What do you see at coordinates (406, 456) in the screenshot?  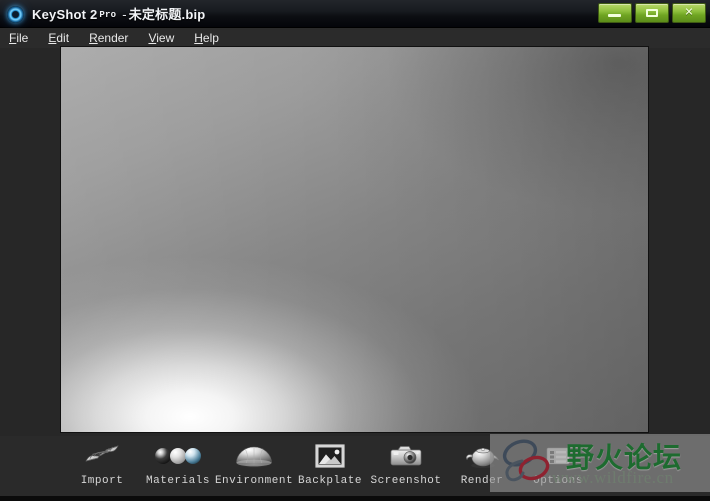 I see `camera-icon` at bounding box center [406, 456].